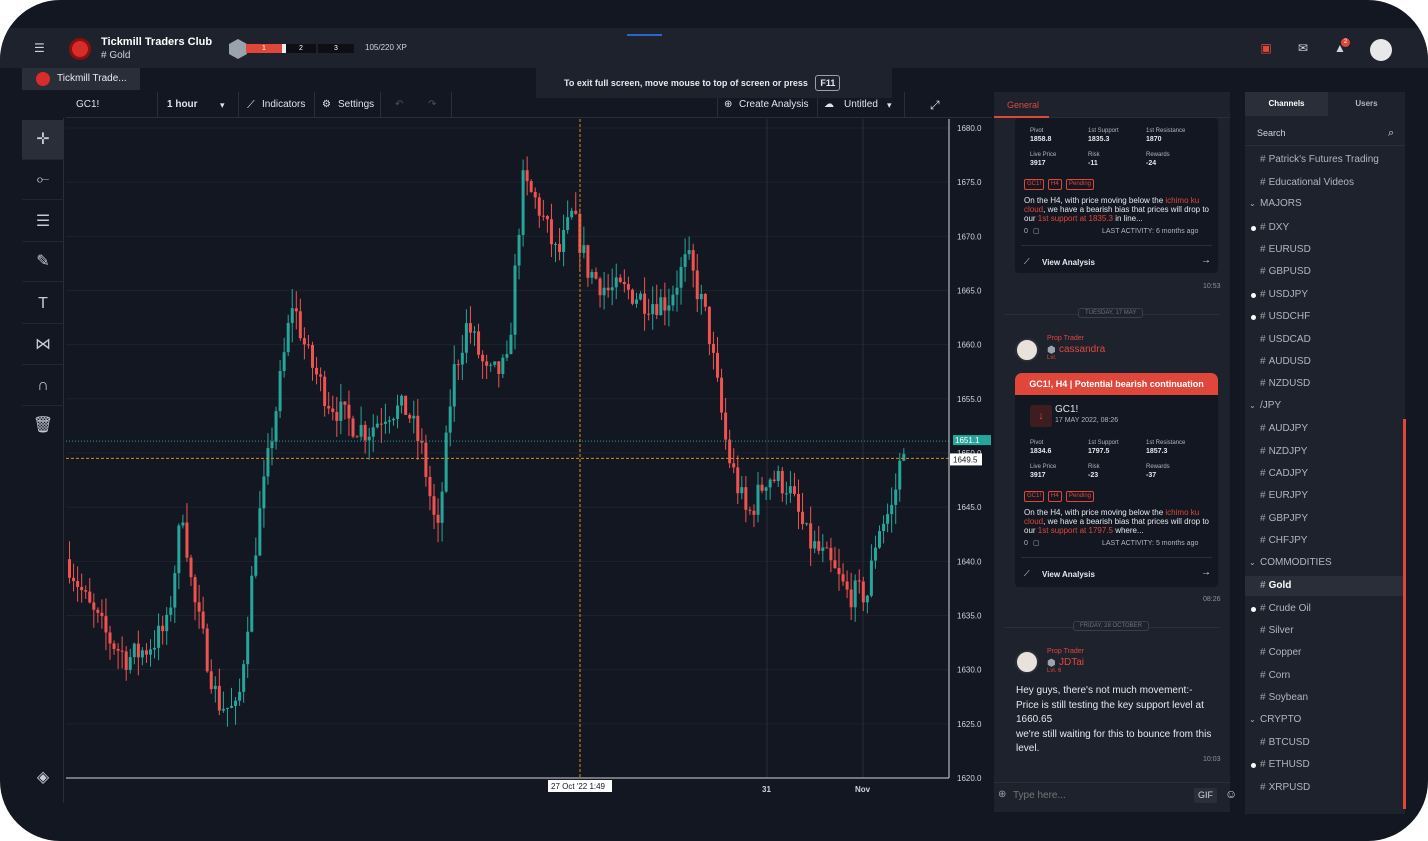 The image size is (1428, 841). Describe the element at coordinates (1324, 317) in the screenshot. I see `channel-item: # USDCHF` at that location.